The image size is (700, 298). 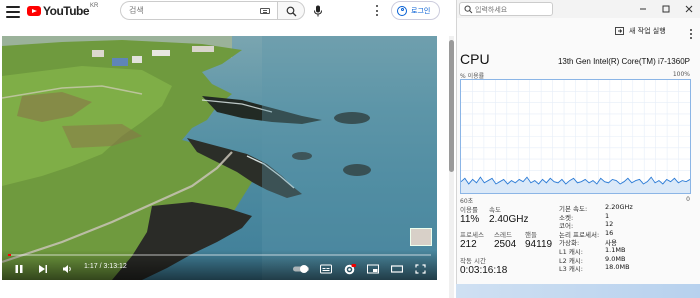 What do you see at coordinates (617, 267) in the screenshot?
I see `spec-value: 18.0MB` at bounding box center [617, 267].